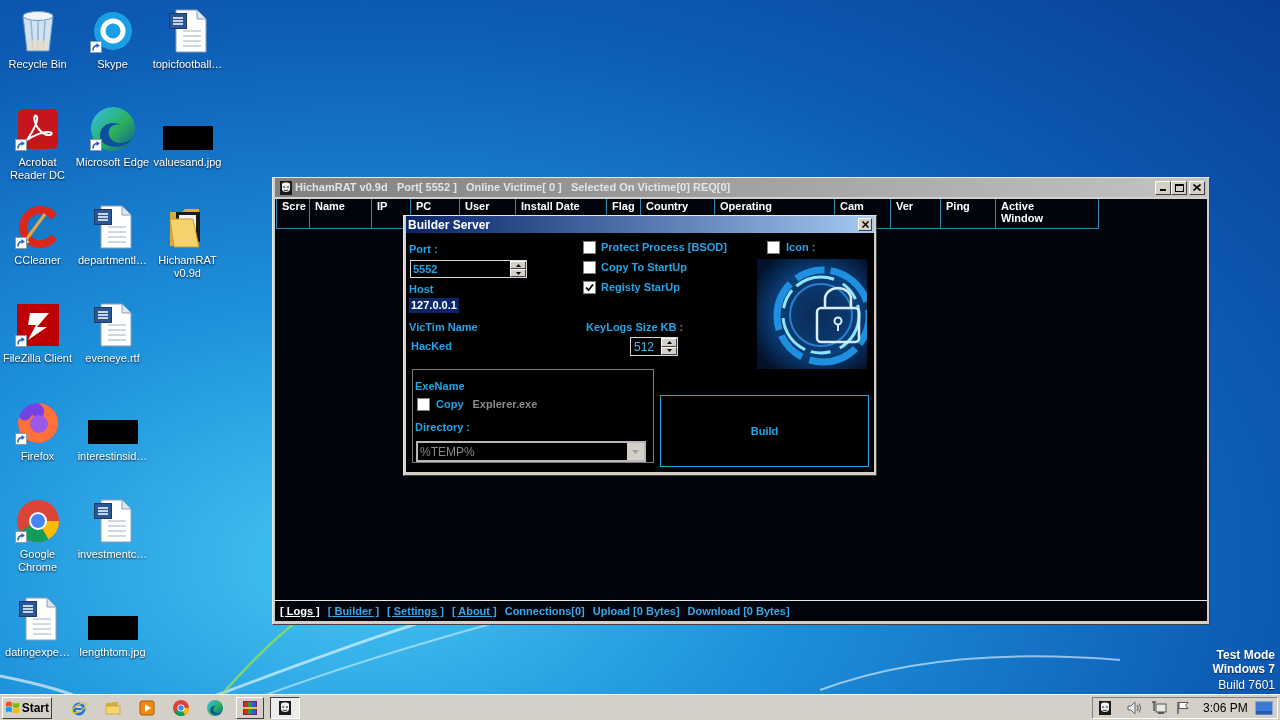  I want to click on field-label: KeyLogs Size KB :, so click(635, 327).